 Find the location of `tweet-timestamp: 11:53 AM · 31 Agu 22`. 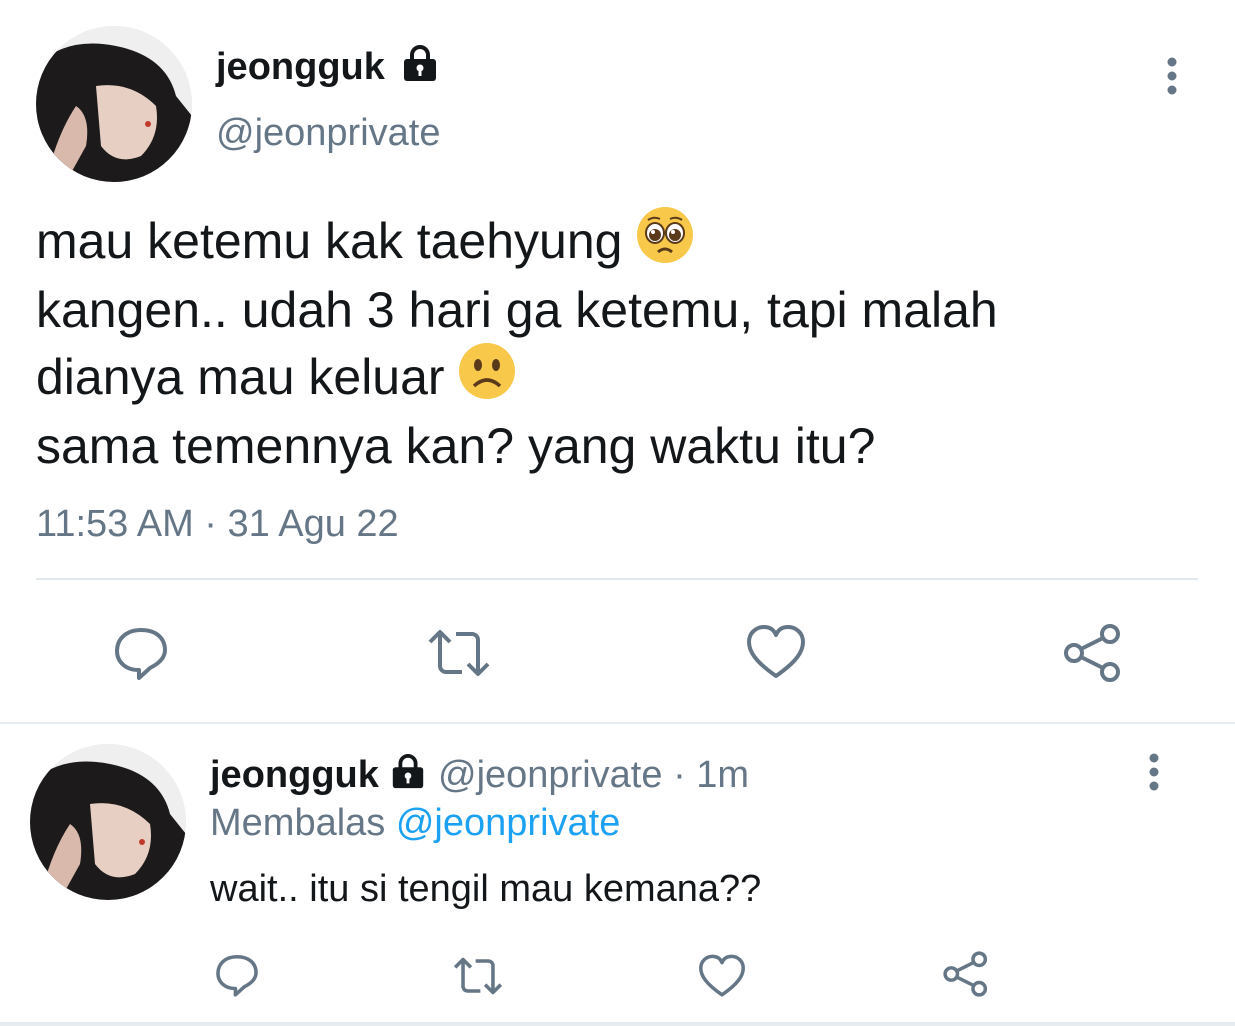

tweet-timestamp: 11:53 AM · 31 Agu 22 is located at coordinates (217, 524).